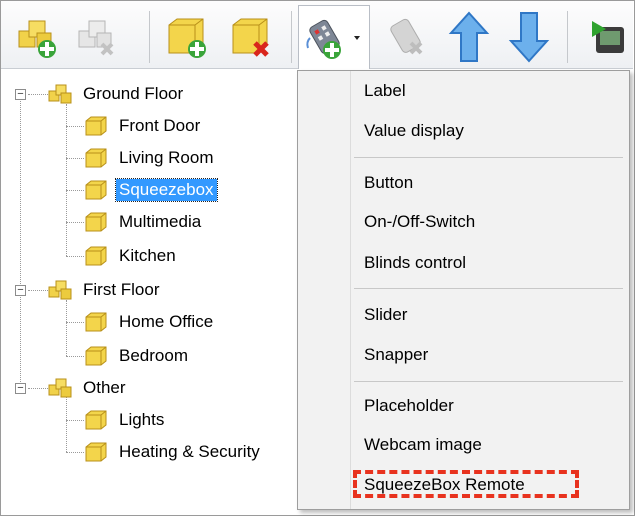 Image resolution: width=635 pixels, height=516 pixels. I want to click on tree-group: First Floor, so click(105, 290).